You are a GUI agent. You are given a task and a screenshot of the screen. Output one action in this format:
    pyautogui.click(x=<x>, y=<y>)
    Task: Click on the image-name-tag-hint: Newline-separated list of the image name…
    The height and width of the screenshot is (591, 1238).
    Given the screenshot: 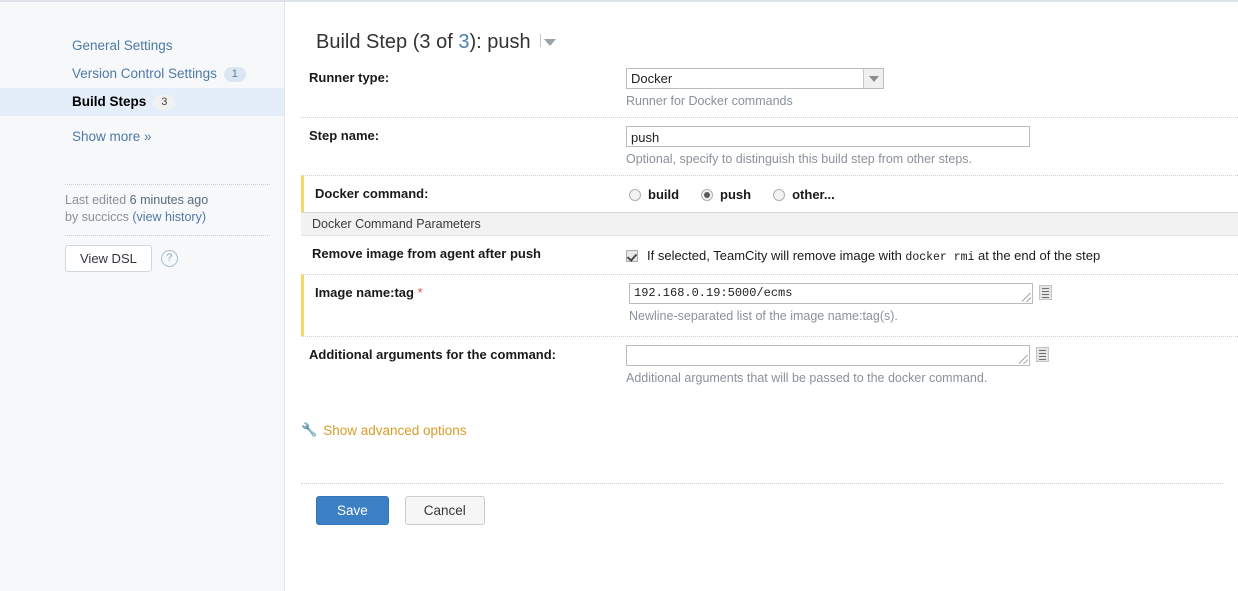 What is the action you would take?
    pyautogui.click(x=763, y=316)
    